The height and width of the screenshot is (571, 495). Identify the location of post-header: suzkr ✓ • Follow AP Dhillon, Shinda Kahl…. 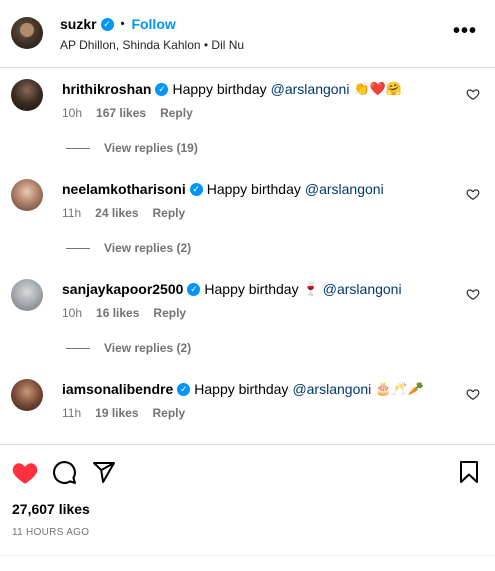
(247, 34).